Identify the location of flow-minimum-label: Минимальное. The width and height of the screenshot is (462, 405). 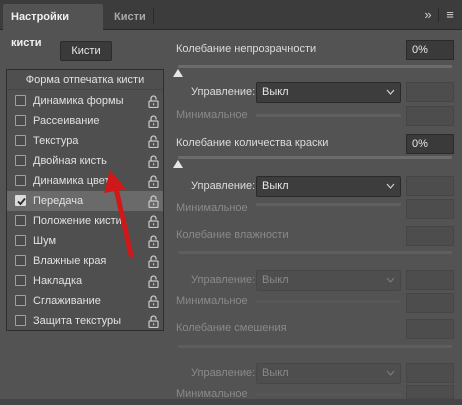
(212, 208).